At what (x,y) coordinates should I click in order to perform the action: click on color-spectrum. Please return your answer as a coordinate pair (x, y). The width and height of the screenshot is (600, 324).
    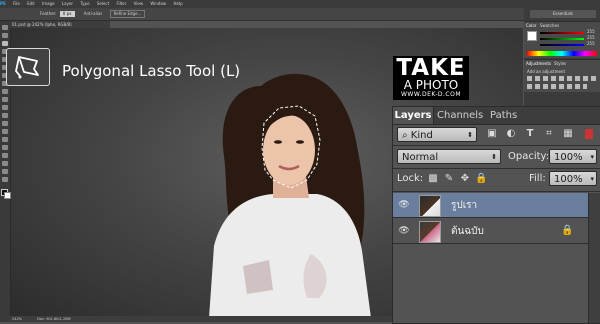
    Looking at the image, I should click on (562, 53).